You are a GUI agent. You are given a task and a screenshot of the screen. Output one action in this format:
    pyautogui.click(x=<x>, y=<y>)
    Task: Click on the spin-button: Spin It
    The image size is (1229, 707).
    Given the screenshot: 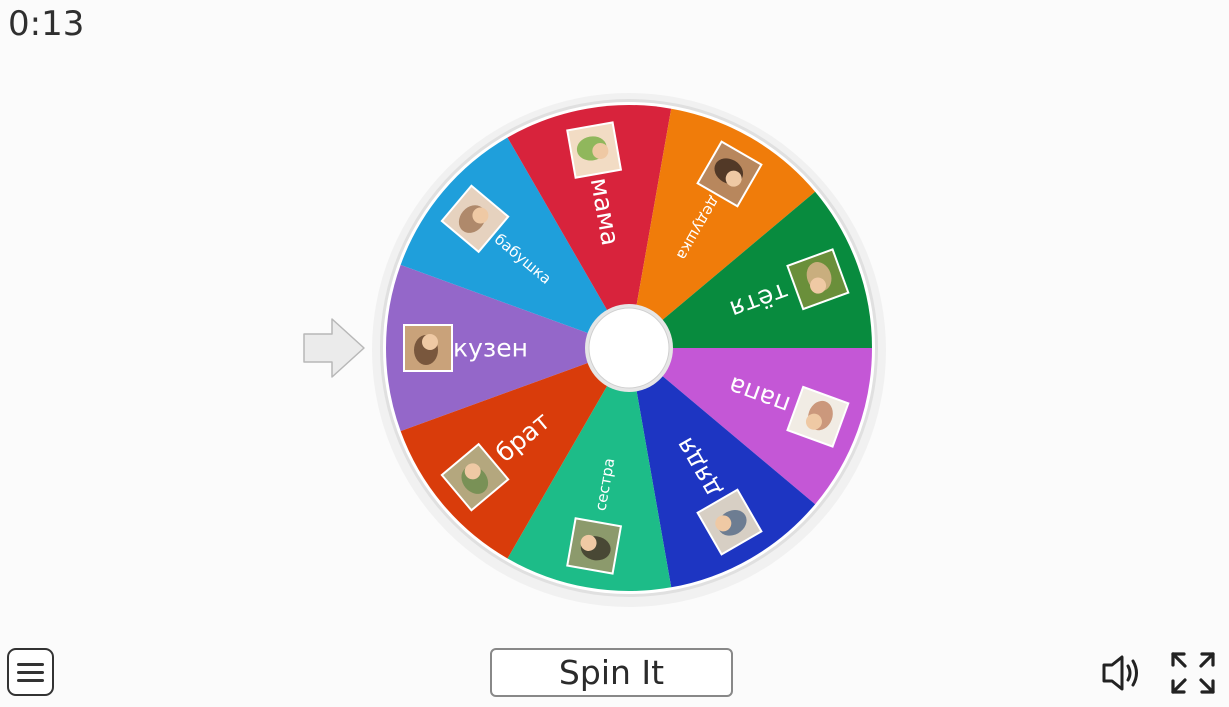 What is the action you would take?
    pyautogui.click(x=611, y=672)
    